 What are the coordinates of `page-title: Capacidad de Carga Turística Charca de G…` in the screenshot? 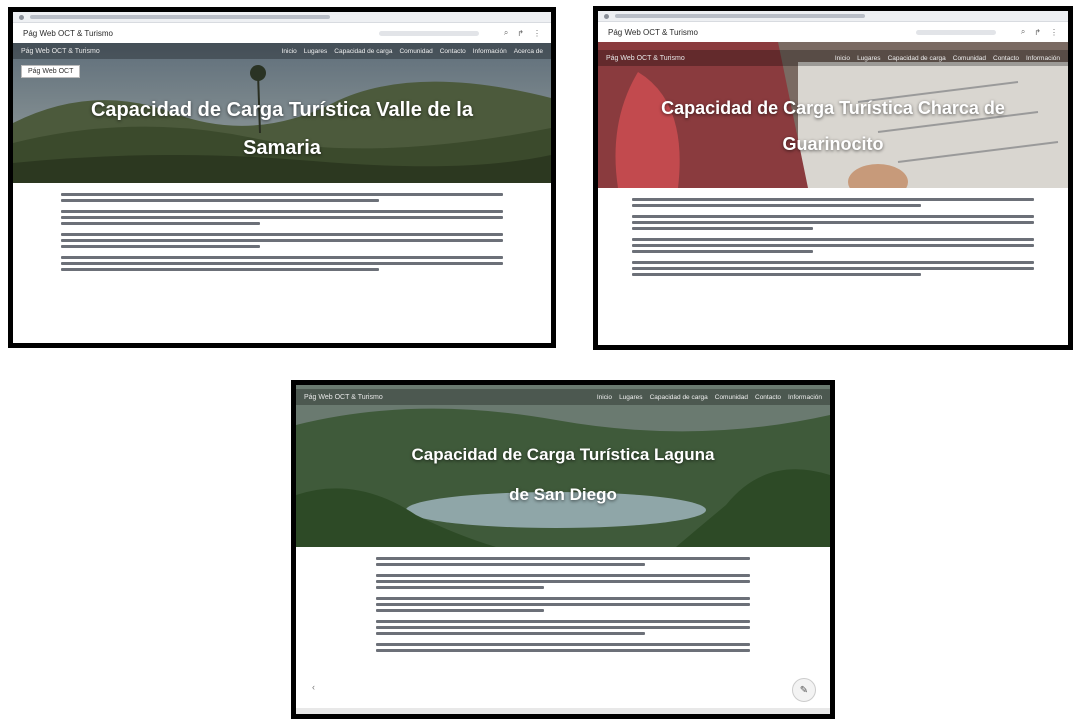 It's located at (833, 126).